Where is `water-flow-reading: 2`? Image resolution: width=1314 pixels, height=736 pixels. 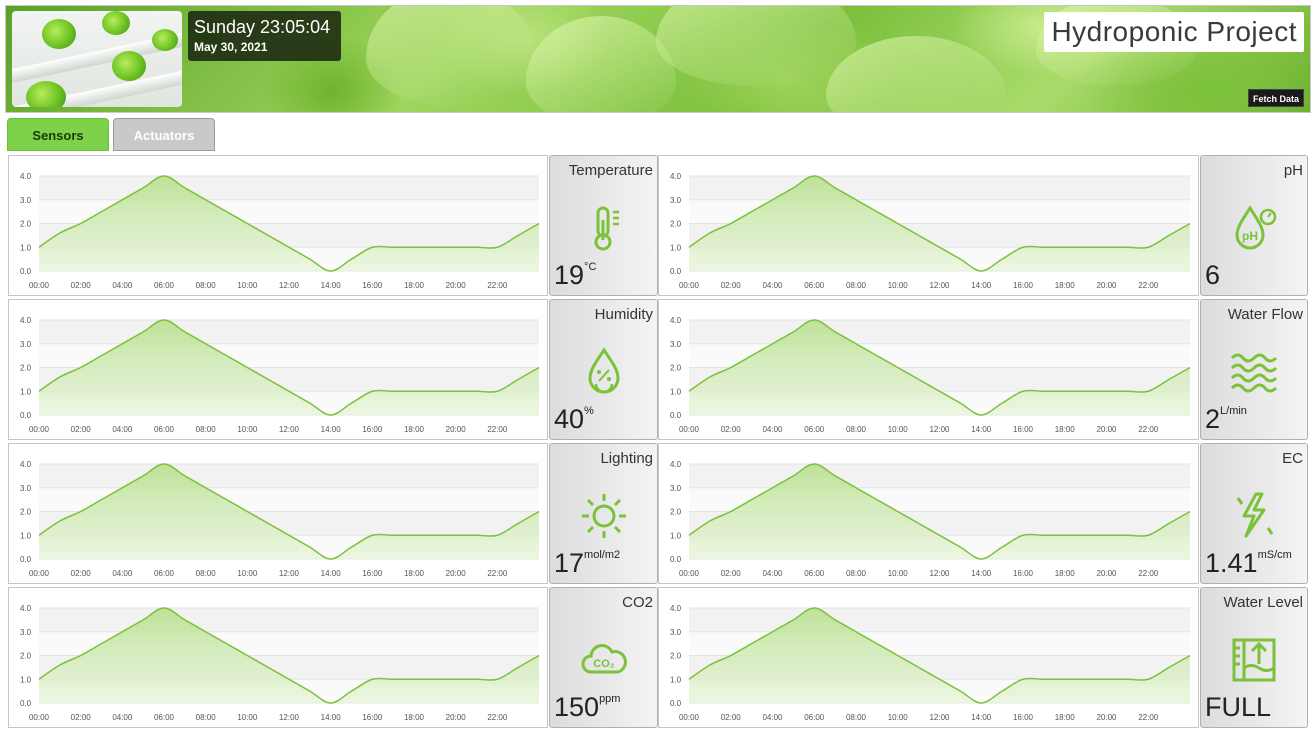 water-flow-reading: 2 is located at coordinates (1213, 419).